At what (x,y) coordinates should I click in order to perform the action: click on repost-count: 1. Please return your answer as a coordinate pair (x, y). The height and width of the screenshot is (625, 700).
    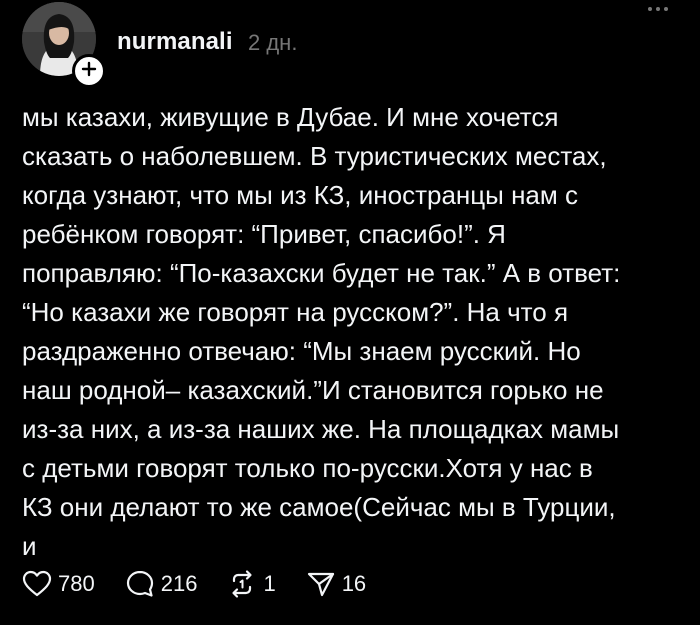
    Looking at the image, I should click on (269, 583).